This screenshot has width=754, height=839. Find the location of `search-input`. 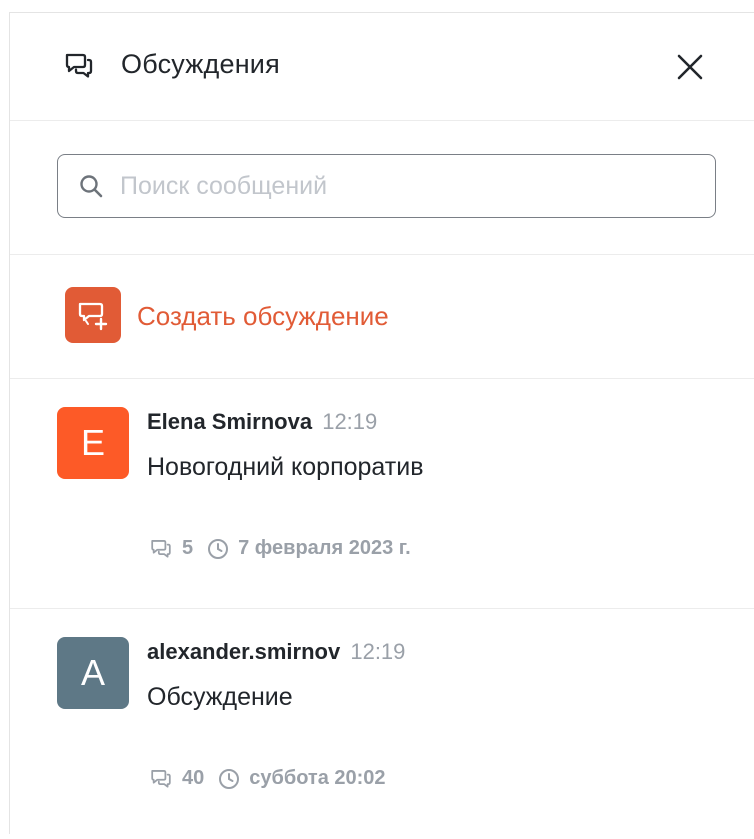

search-input is located at coordinates (400, 186).